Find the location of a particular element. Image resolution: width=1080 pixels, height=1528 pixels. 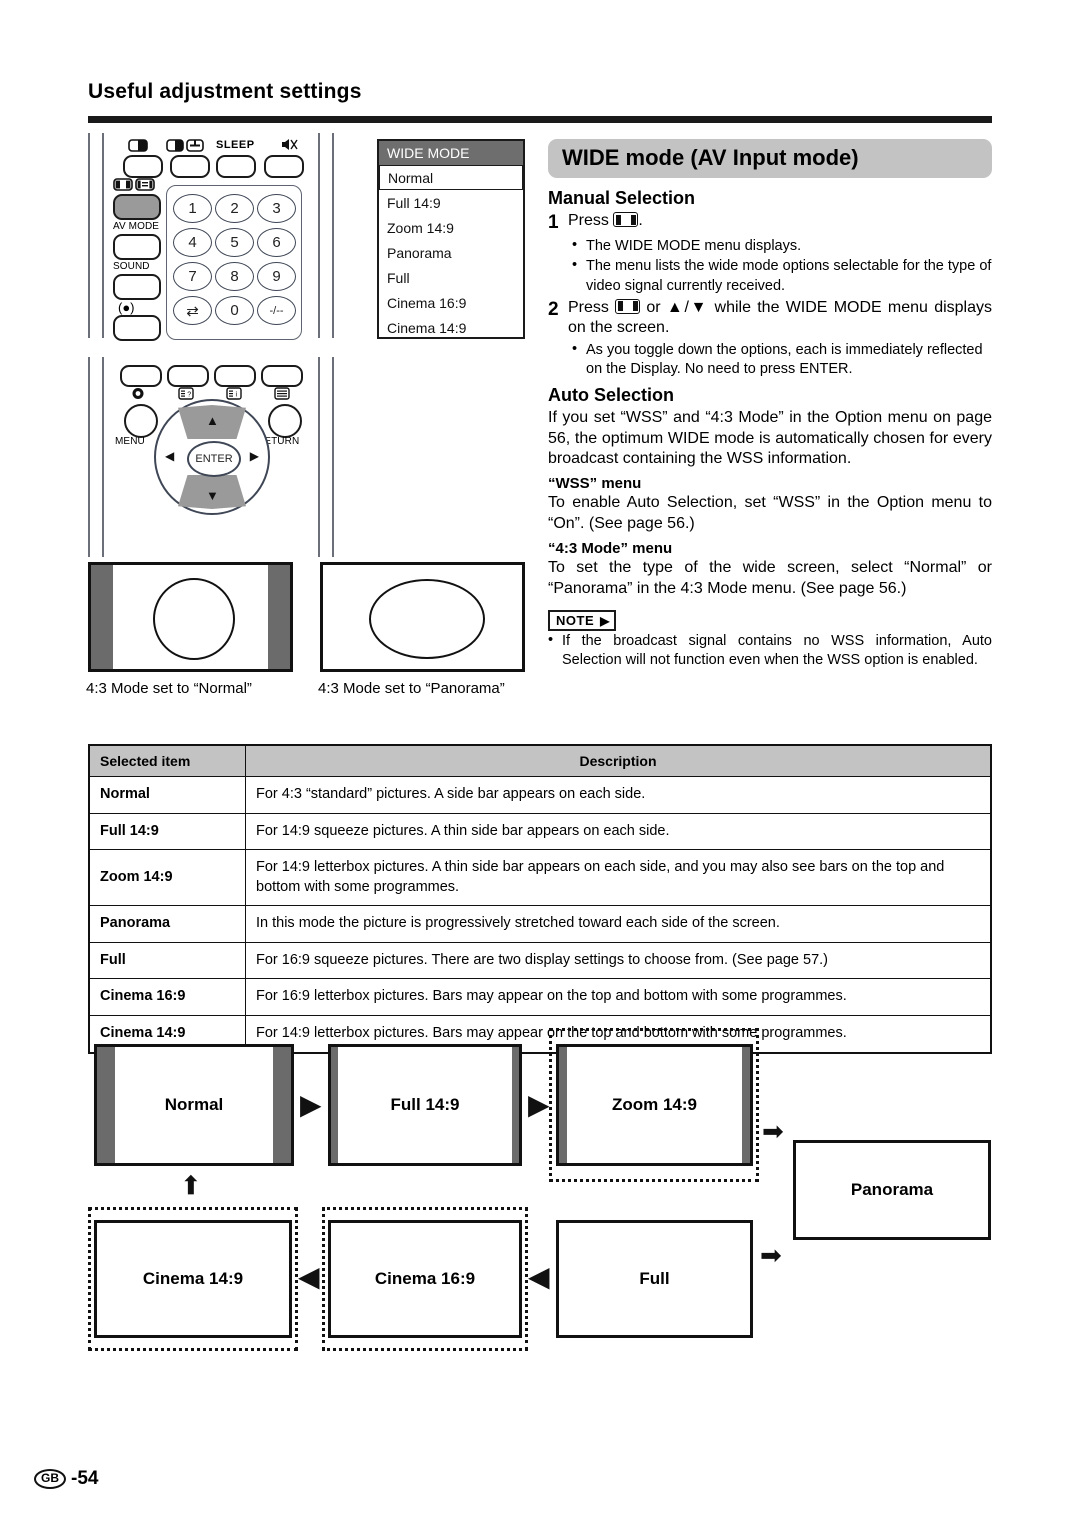

dpad: ▲ ▼ ◀ ▶ ENTER is located at coordinates (212, 457).